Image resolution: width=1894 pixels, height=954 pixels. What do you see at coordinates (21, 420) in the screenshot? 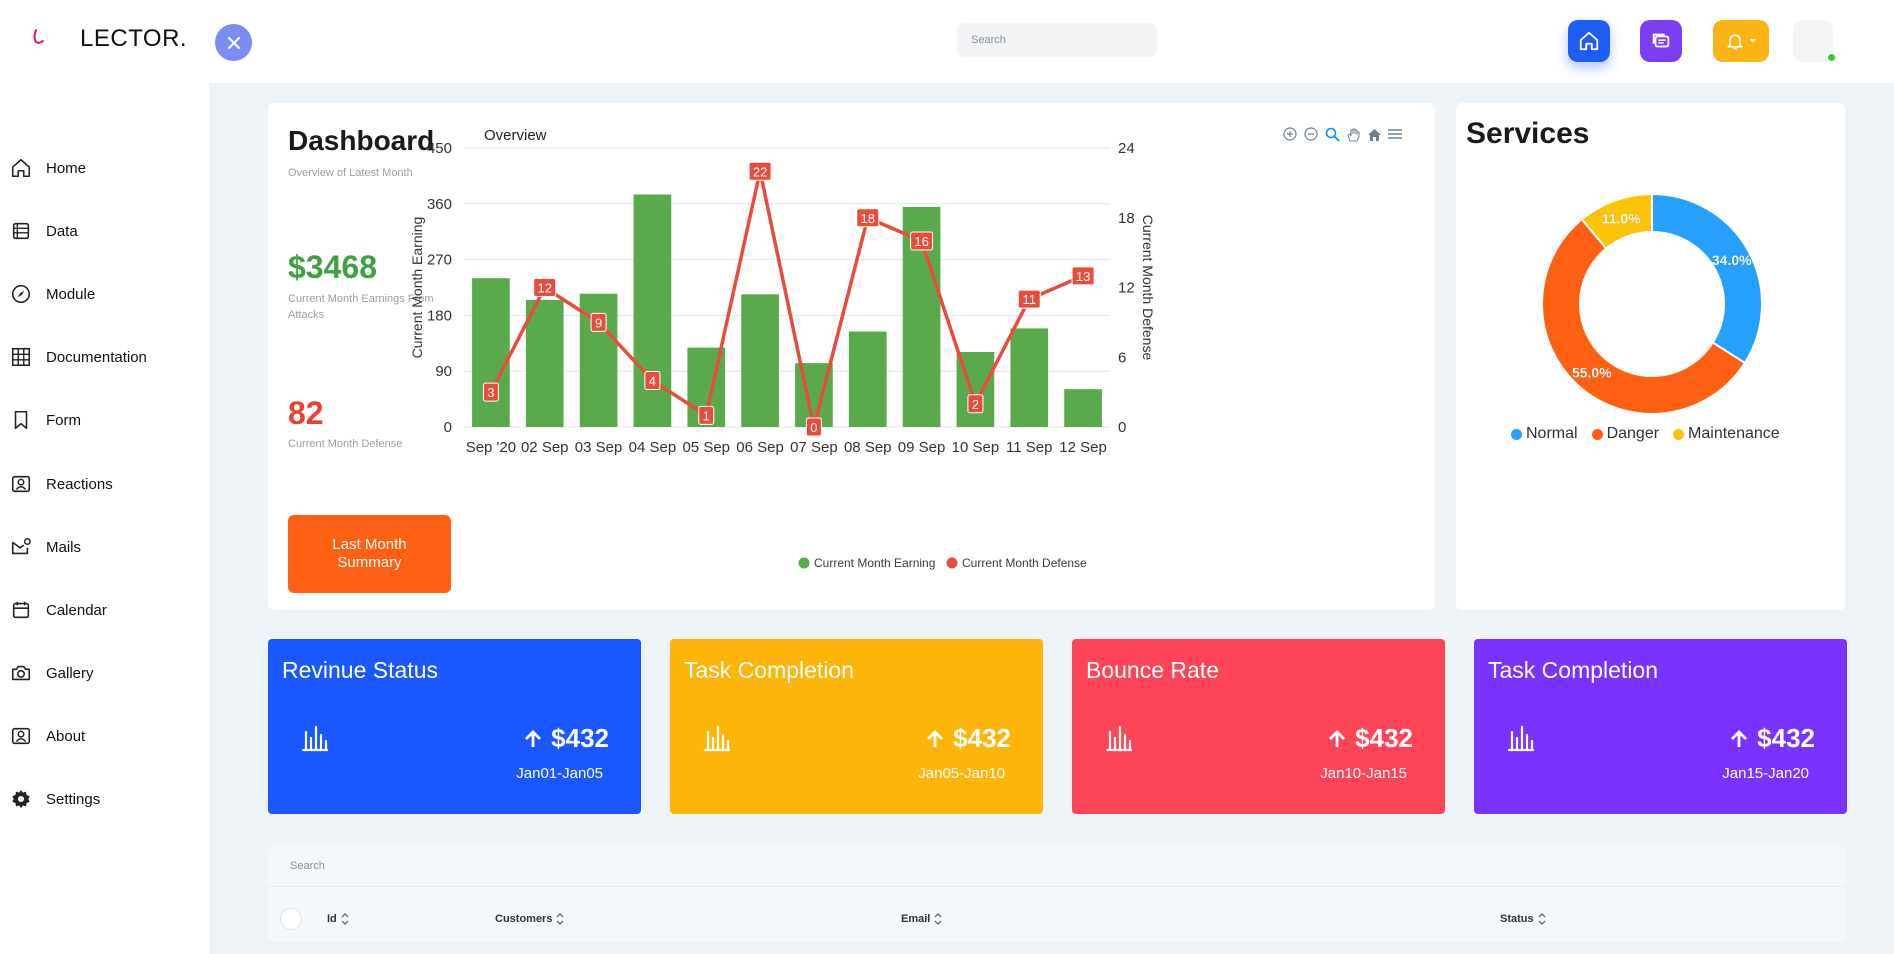
I see `bookmark-icon` at bounding box center [21, 420].